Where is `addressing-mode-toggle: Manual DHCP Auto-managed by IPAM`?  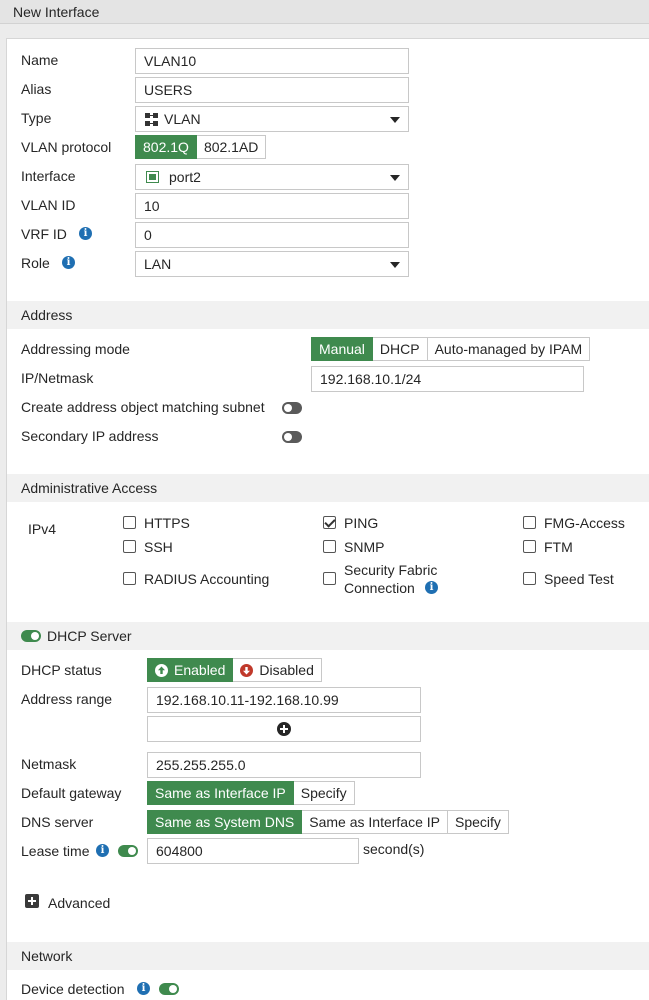 addressing-mode-toggle: Manual DHCP Auto-managed by IPAM is located at coordinates (451, 349).